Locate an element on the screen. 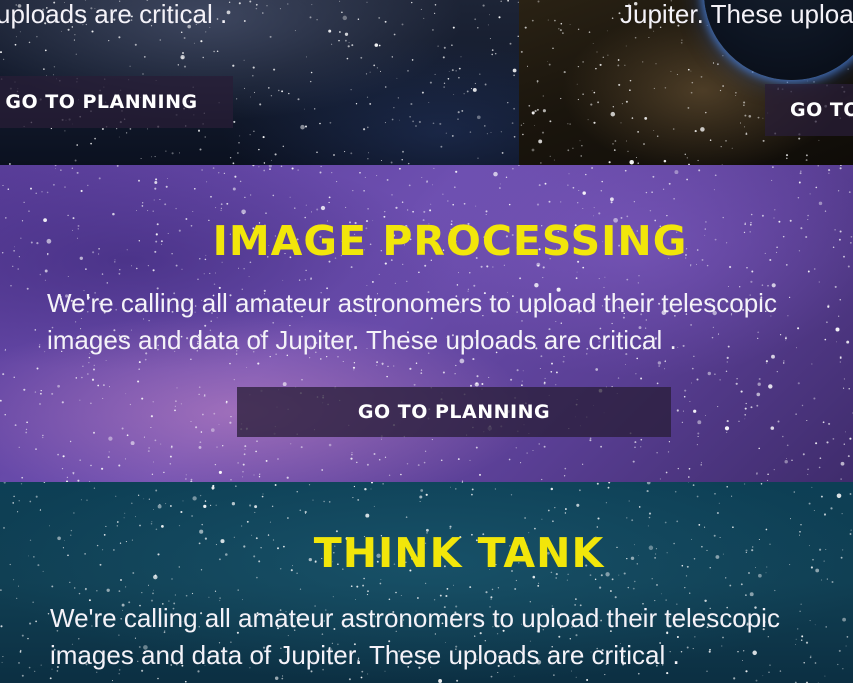 This screenshot has width=853, height=683. card-description: Jupiter. These uploads are critical . is located at coordinates (736, 14).